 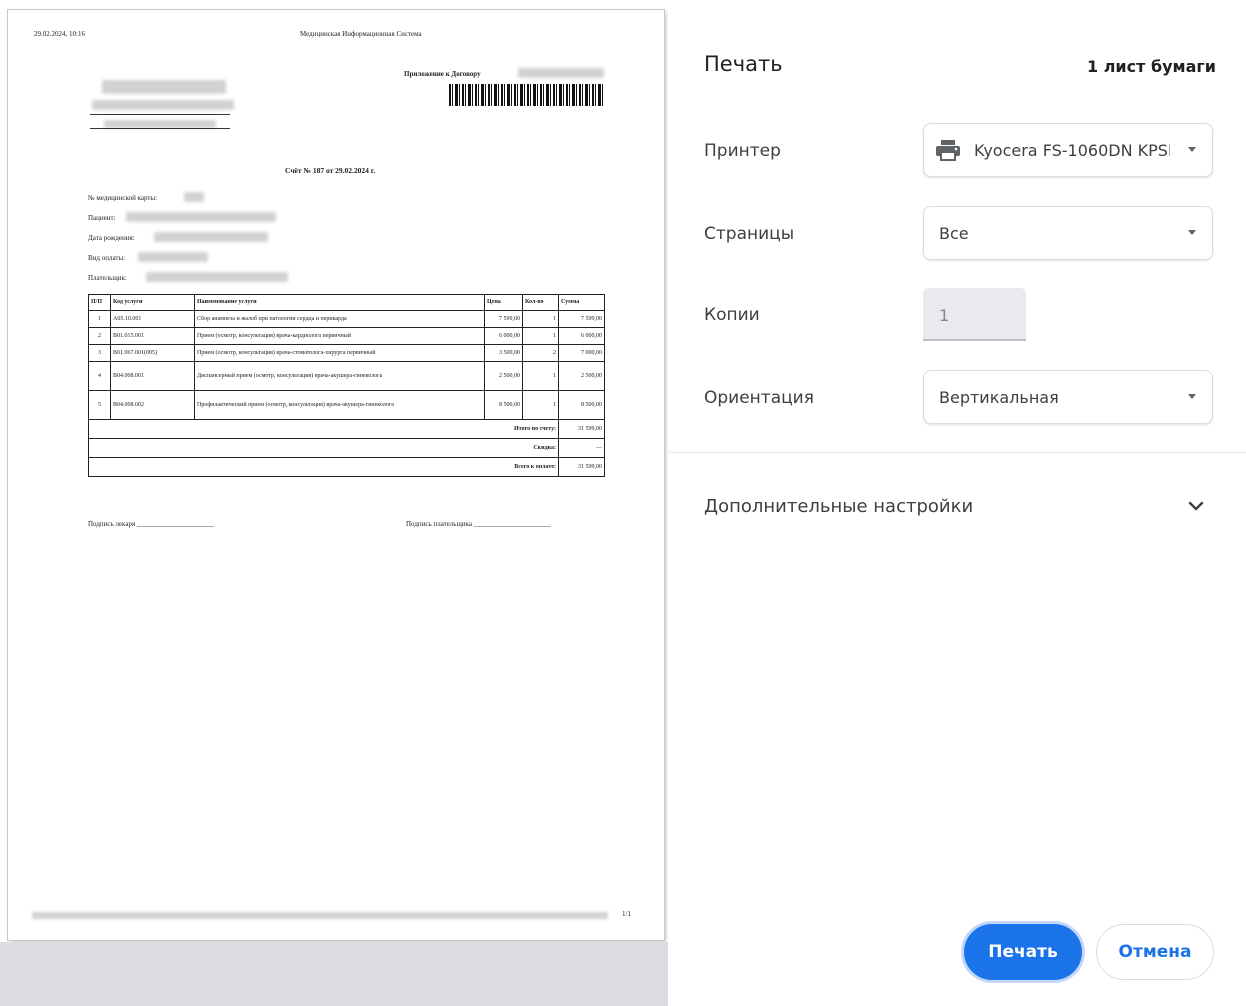 What do you see at coordinates (581, 467) in the screenshot?
I see `payable-value: 31 599,00` at bounding box center [581, 467].